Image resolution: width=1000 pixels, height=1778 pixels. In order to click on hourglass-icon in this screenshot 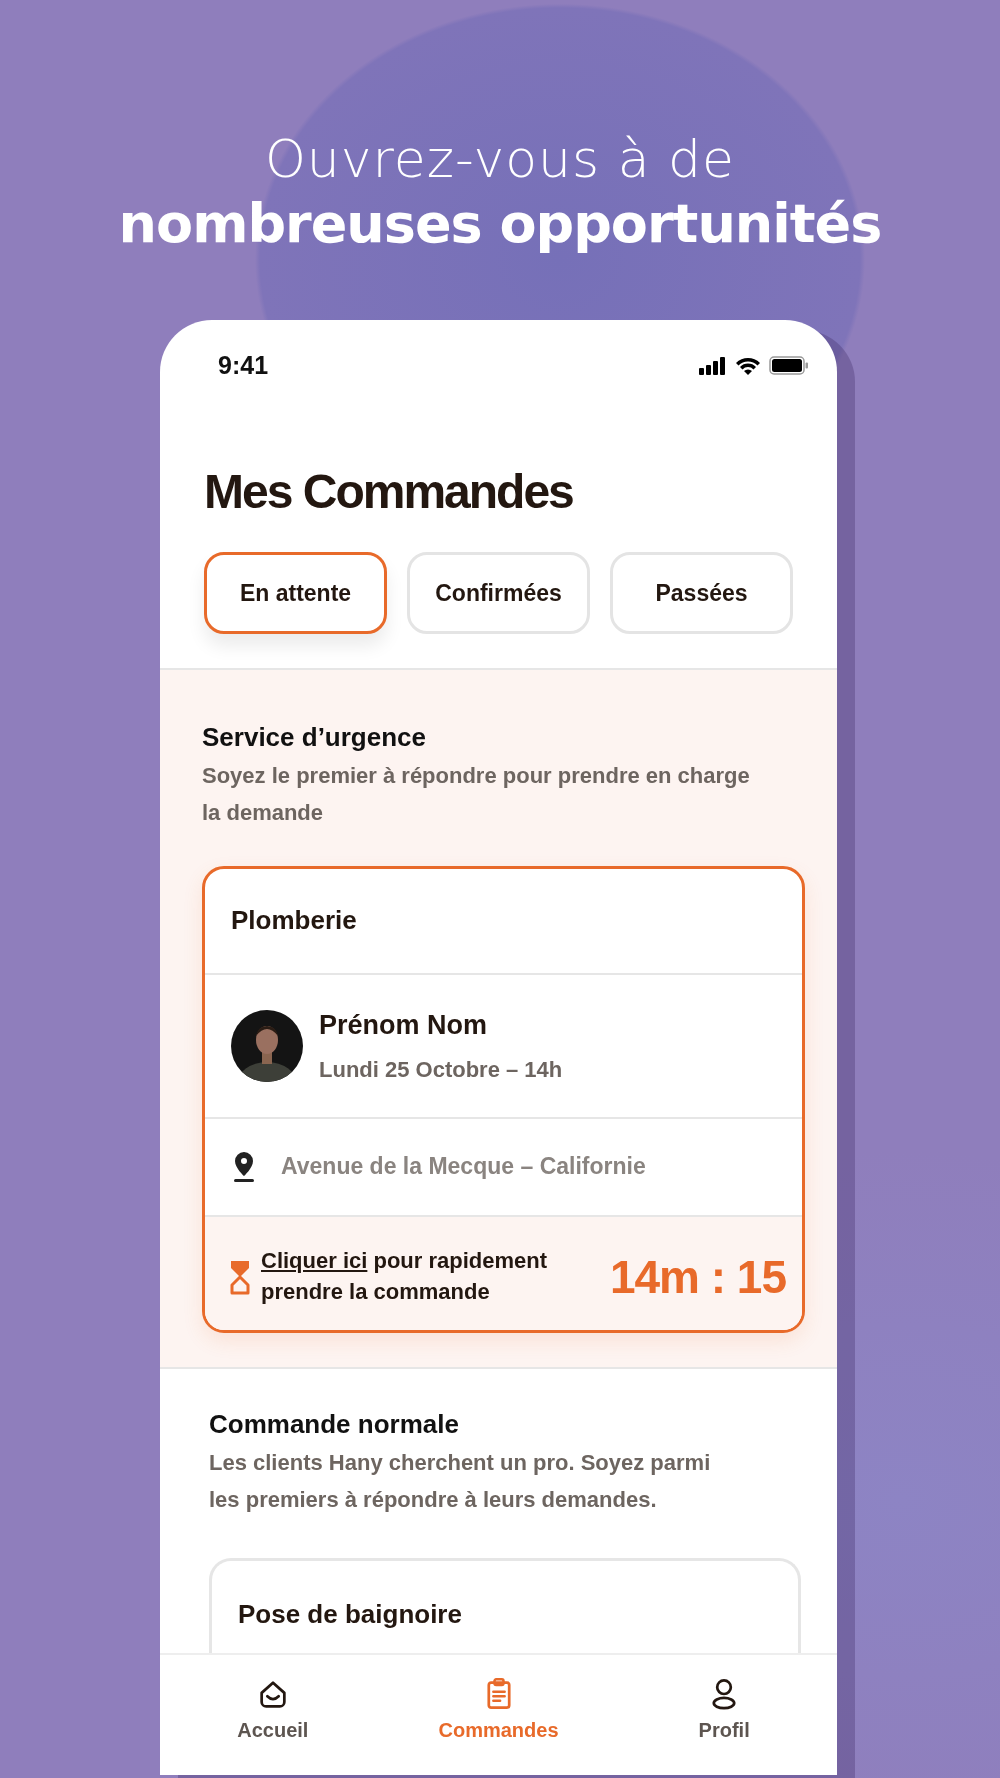, I will do `click(240, 1277)`.